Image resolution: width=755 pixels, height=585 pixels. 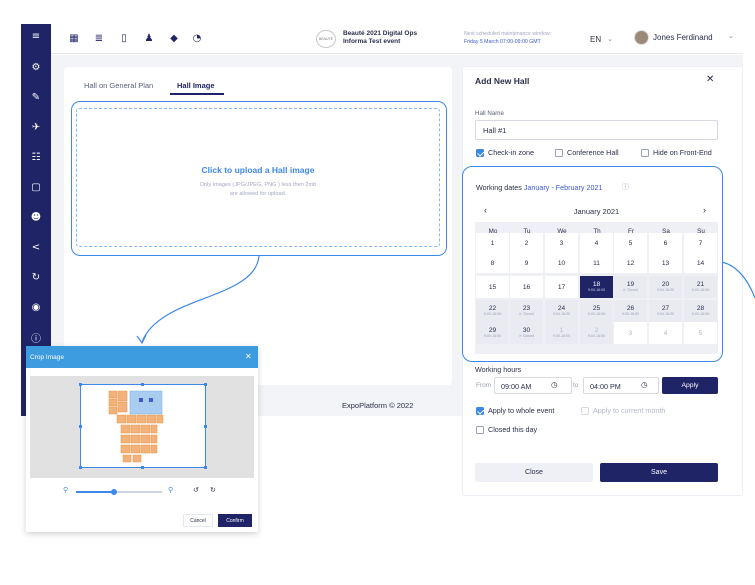 I want to click on apply-button: Apply, so click(x=690, y=385).